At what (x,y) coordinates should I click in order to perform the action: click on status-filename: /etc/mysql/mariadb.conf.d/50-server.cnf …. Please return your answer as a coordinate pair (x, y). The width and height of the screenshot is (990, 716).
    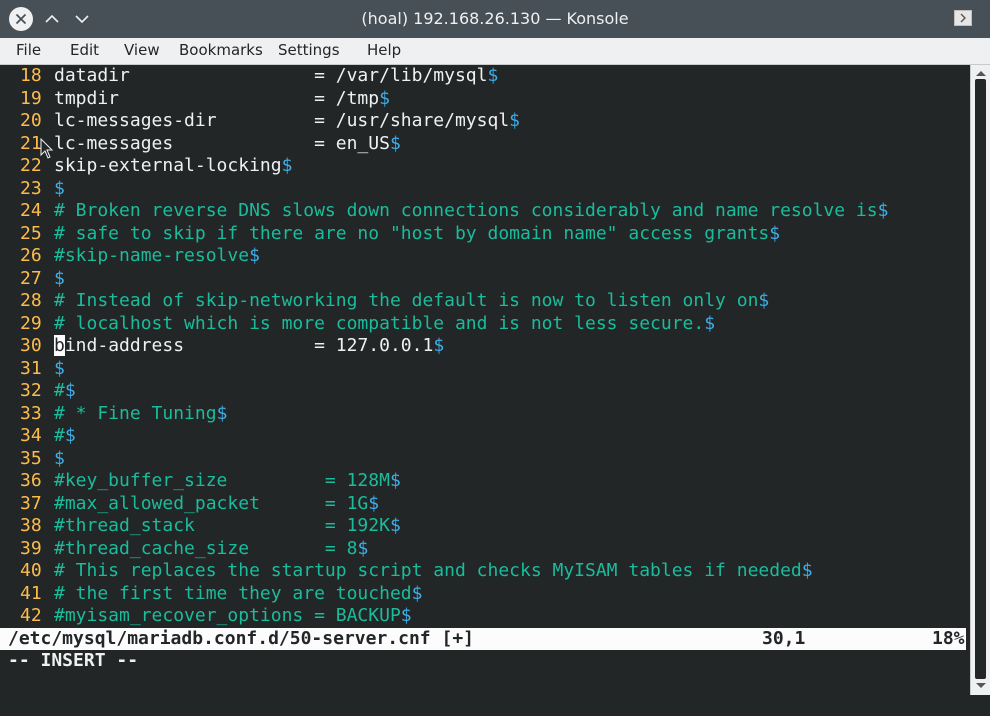
    Looking at the image, I should click on (241, 638).